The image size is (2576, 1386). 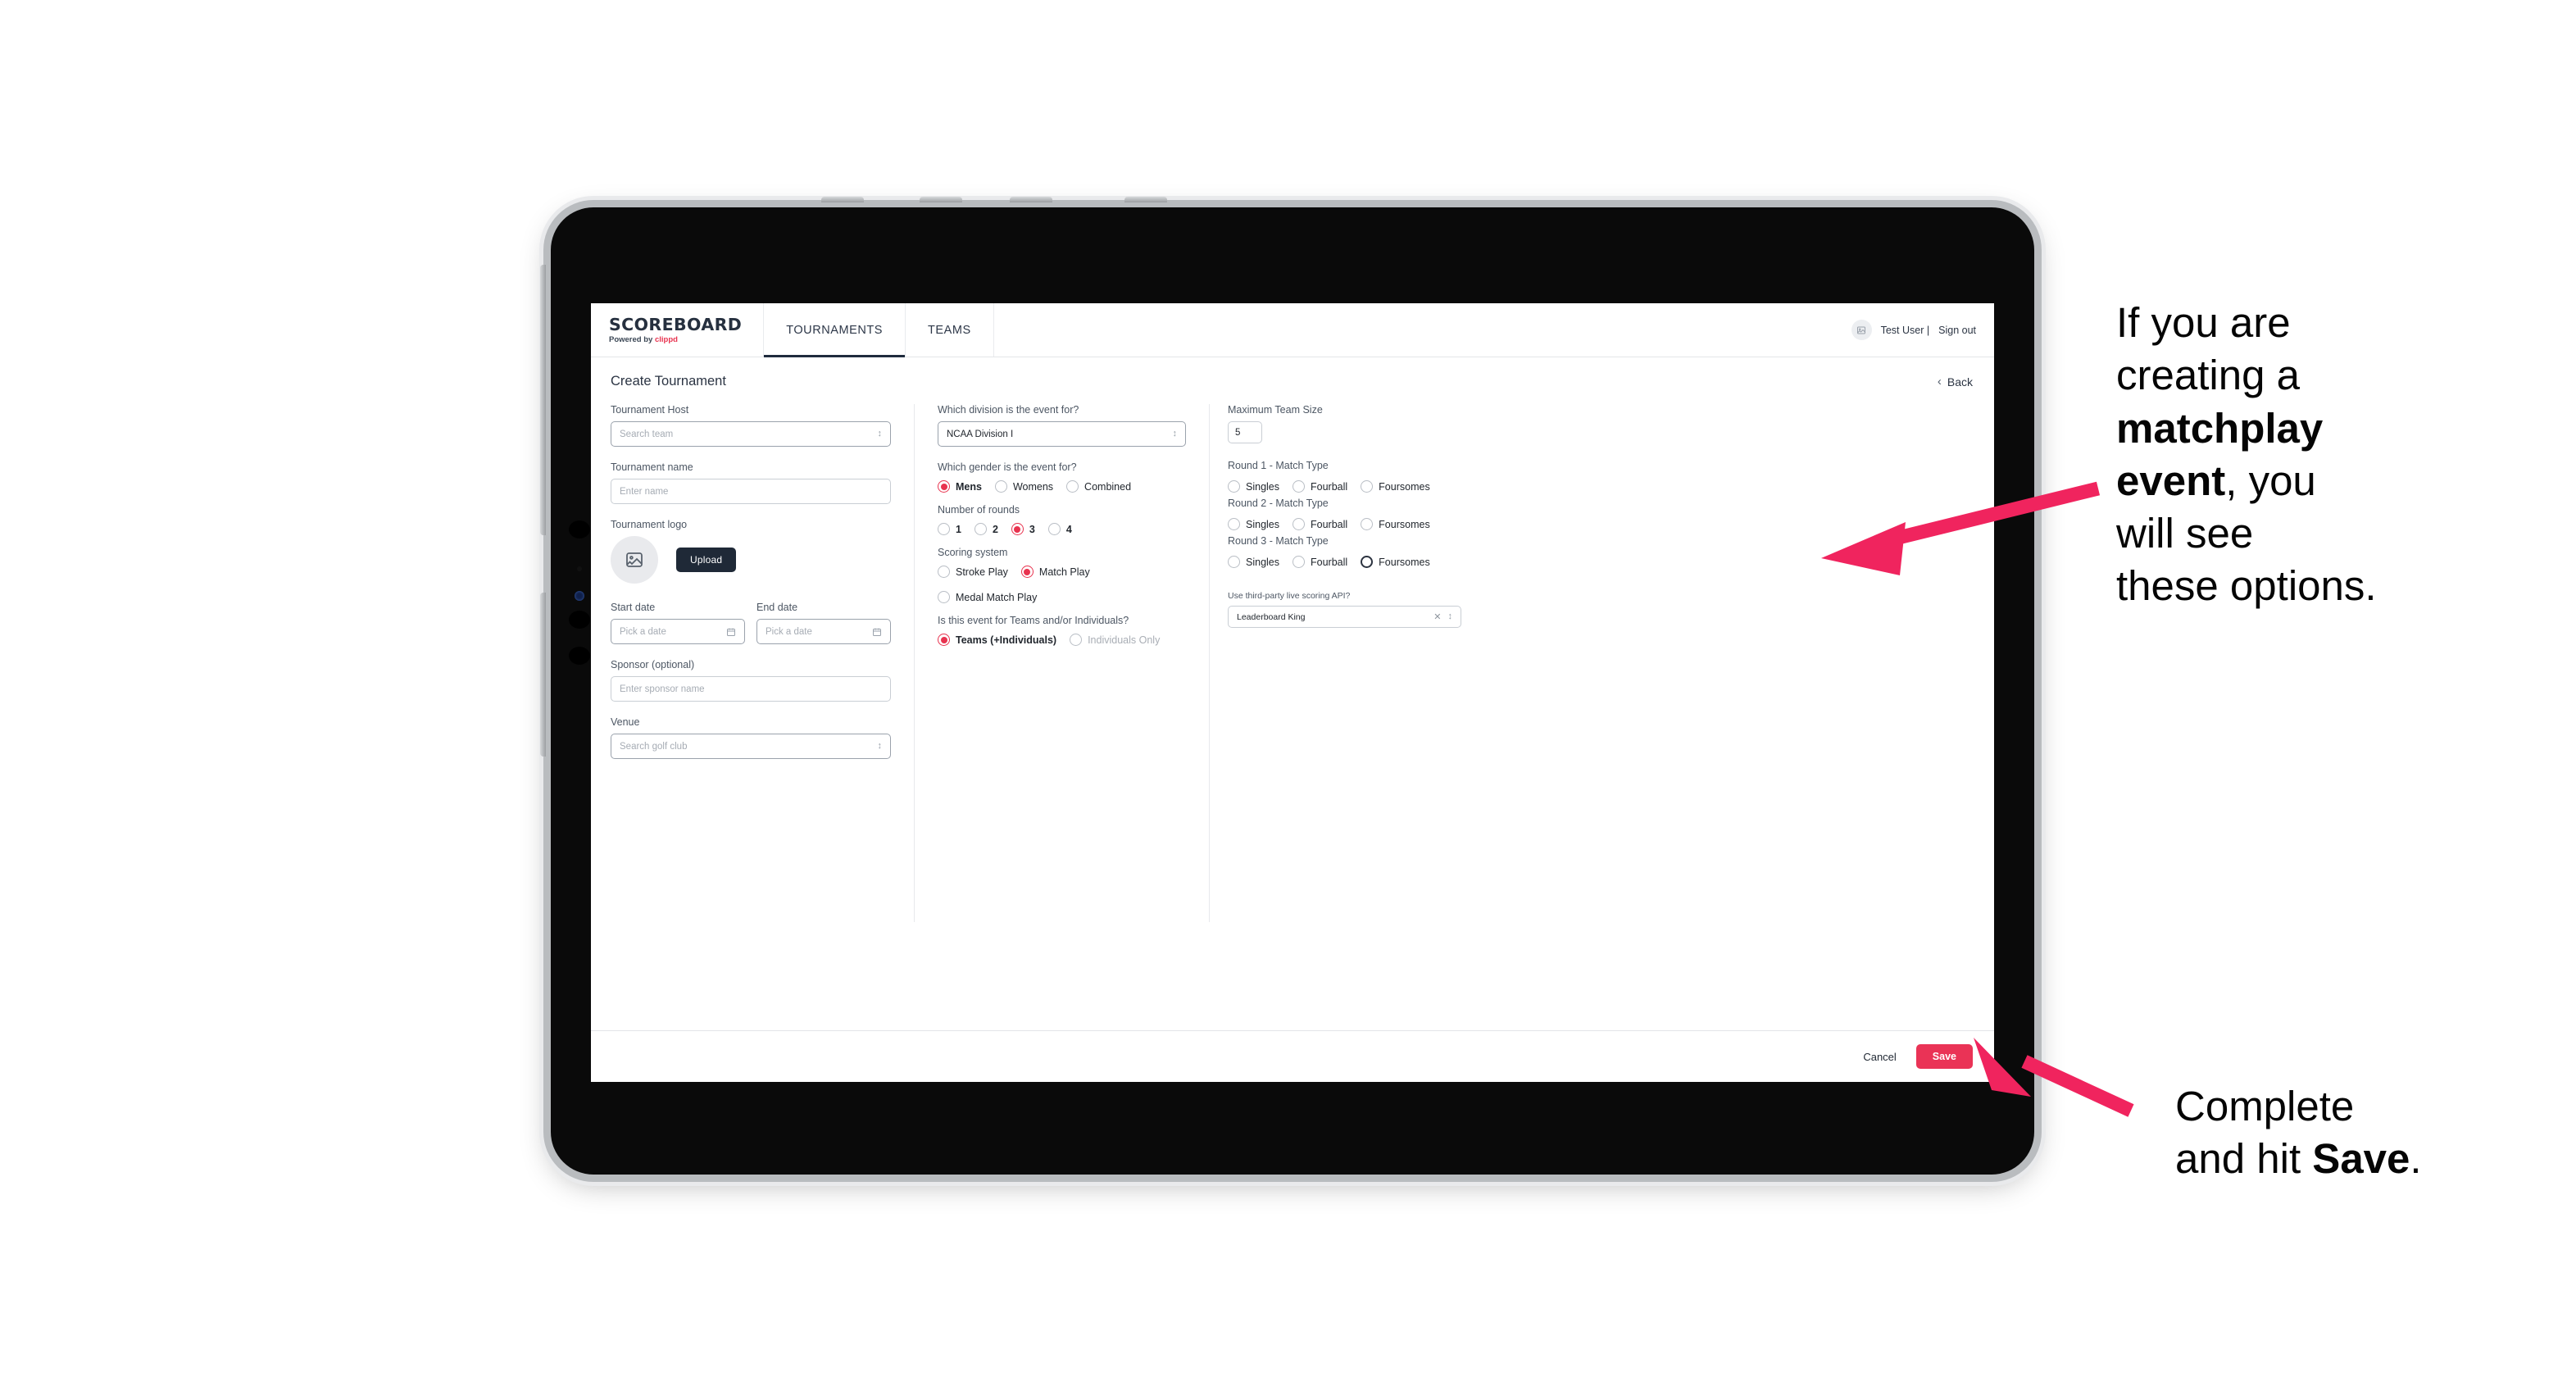 What do you see at coordinates (1062, 519) in the screenshot?
I see `field-rounds: Number of rounds 1 2 3 4` at bounding box center [1062, 519].